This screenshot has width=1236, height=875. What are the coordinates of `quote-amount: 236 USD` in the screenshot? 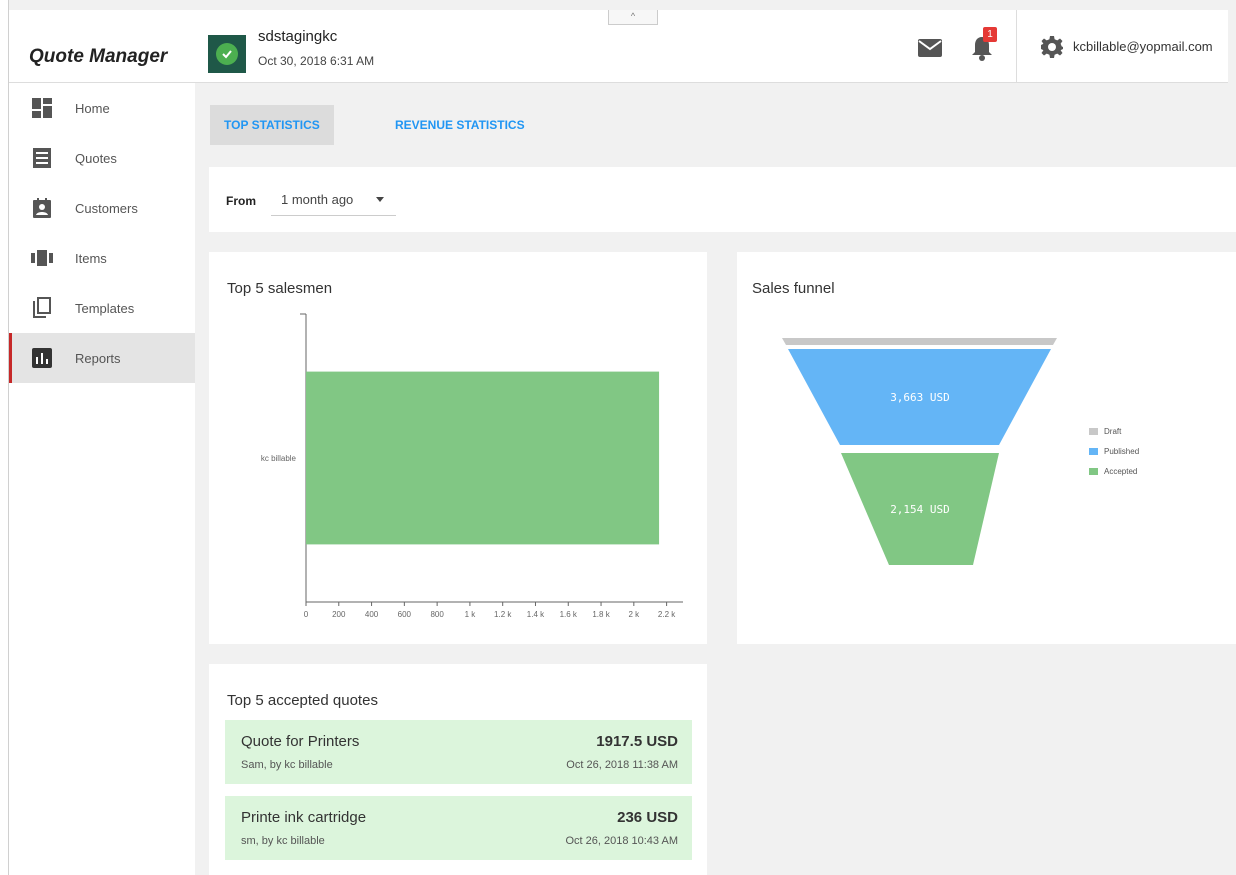 It's located at (647, 817).